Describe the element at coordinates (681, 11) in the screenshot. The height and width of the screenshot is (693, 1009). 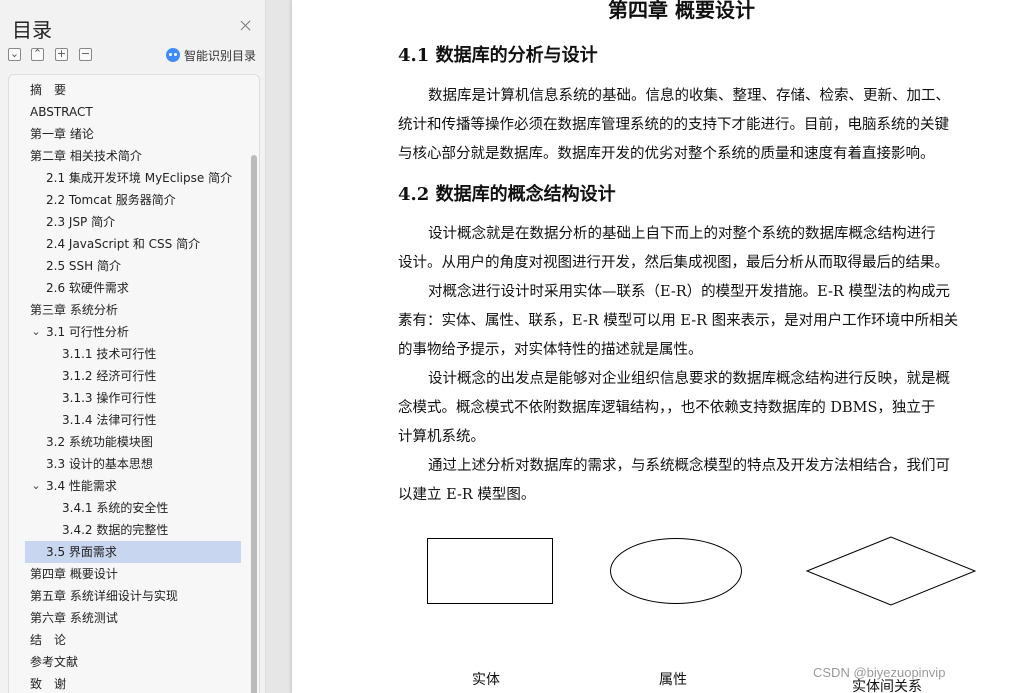
I see `chapter-title: 第四章 概要设计` at that location.